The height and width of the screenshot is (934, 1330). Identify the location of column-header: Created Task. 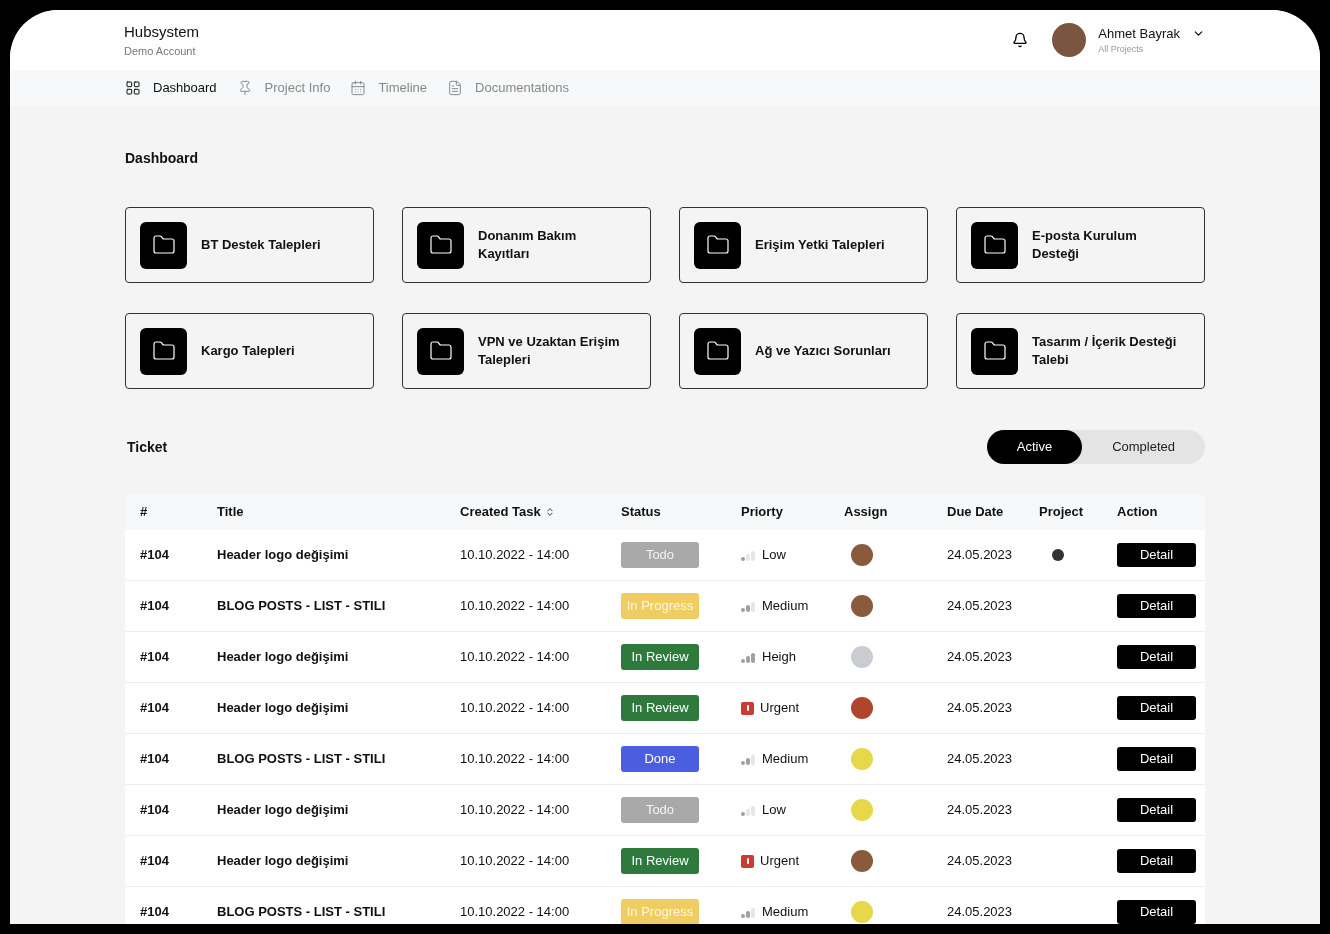
(507, 511).